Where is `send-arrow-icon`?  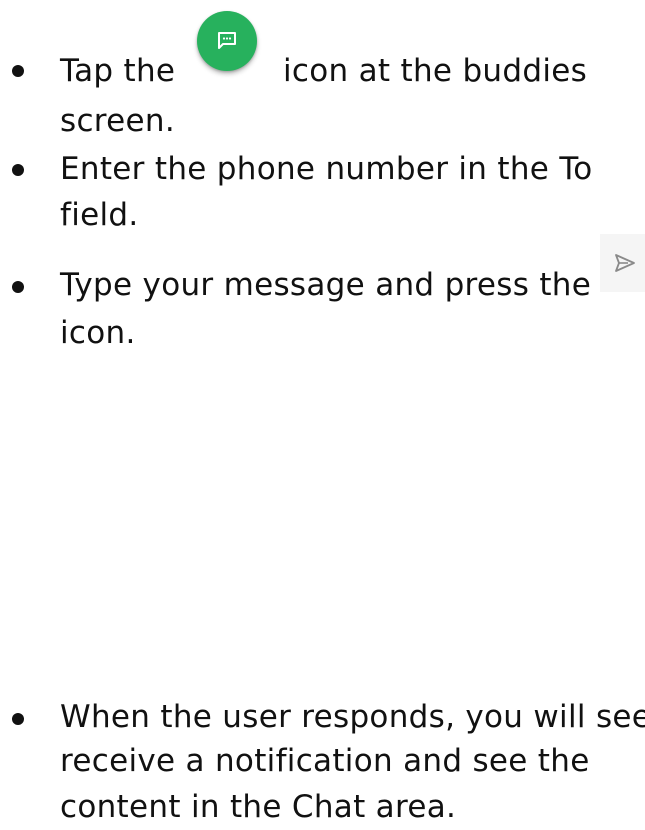 send-arrow-icon is located at coordinates (625, 263).